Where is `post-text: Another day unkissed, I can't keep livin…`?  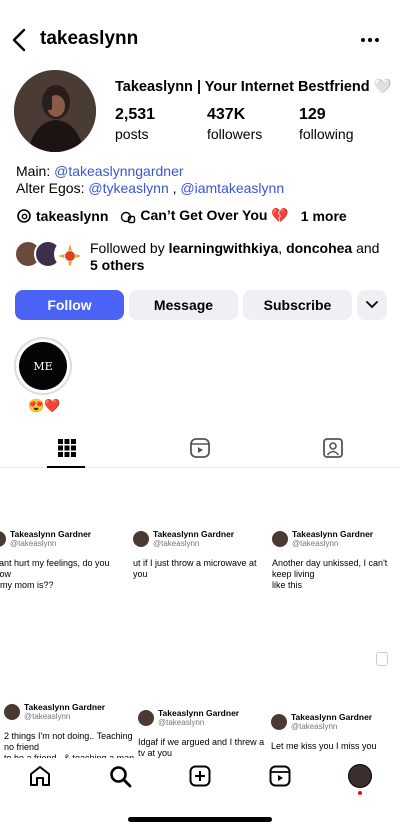
post-text: Another day unkissed, I can't keep livin… is located at coordinates (330, 574).